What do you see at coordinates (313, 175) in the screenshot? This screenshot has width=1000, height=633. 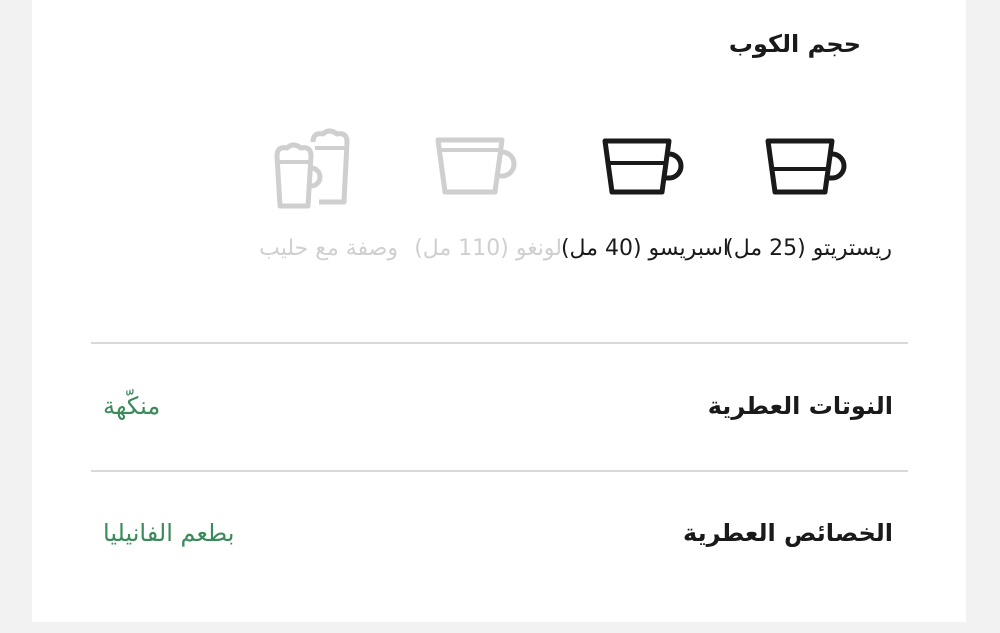 I see `milk-recipe-glasses-icon` at bounding box center [313, 175].